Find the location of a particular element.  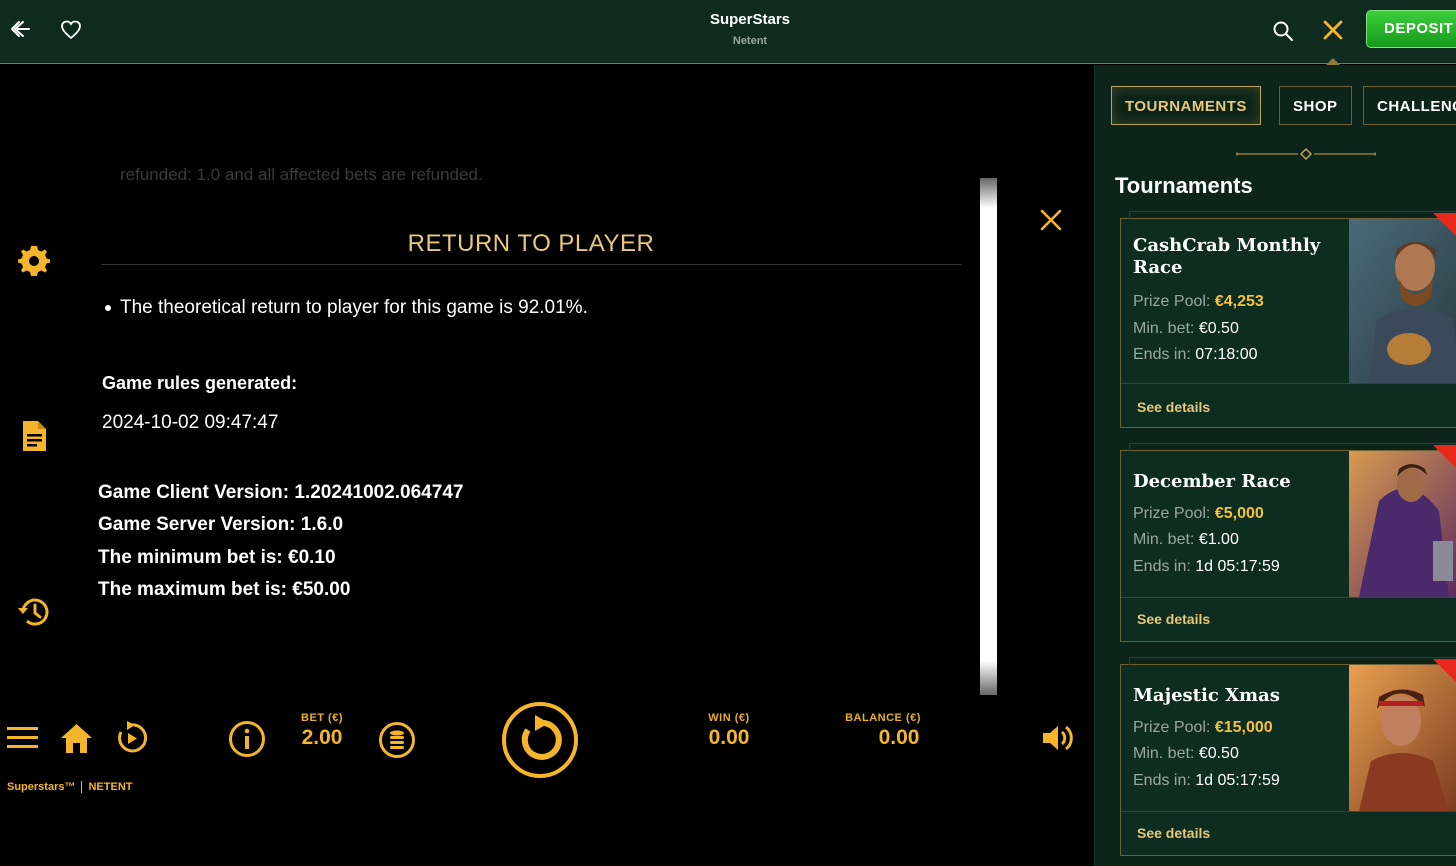

rules-generated-label: Game rules generated: is located at coordinates (200, 383).